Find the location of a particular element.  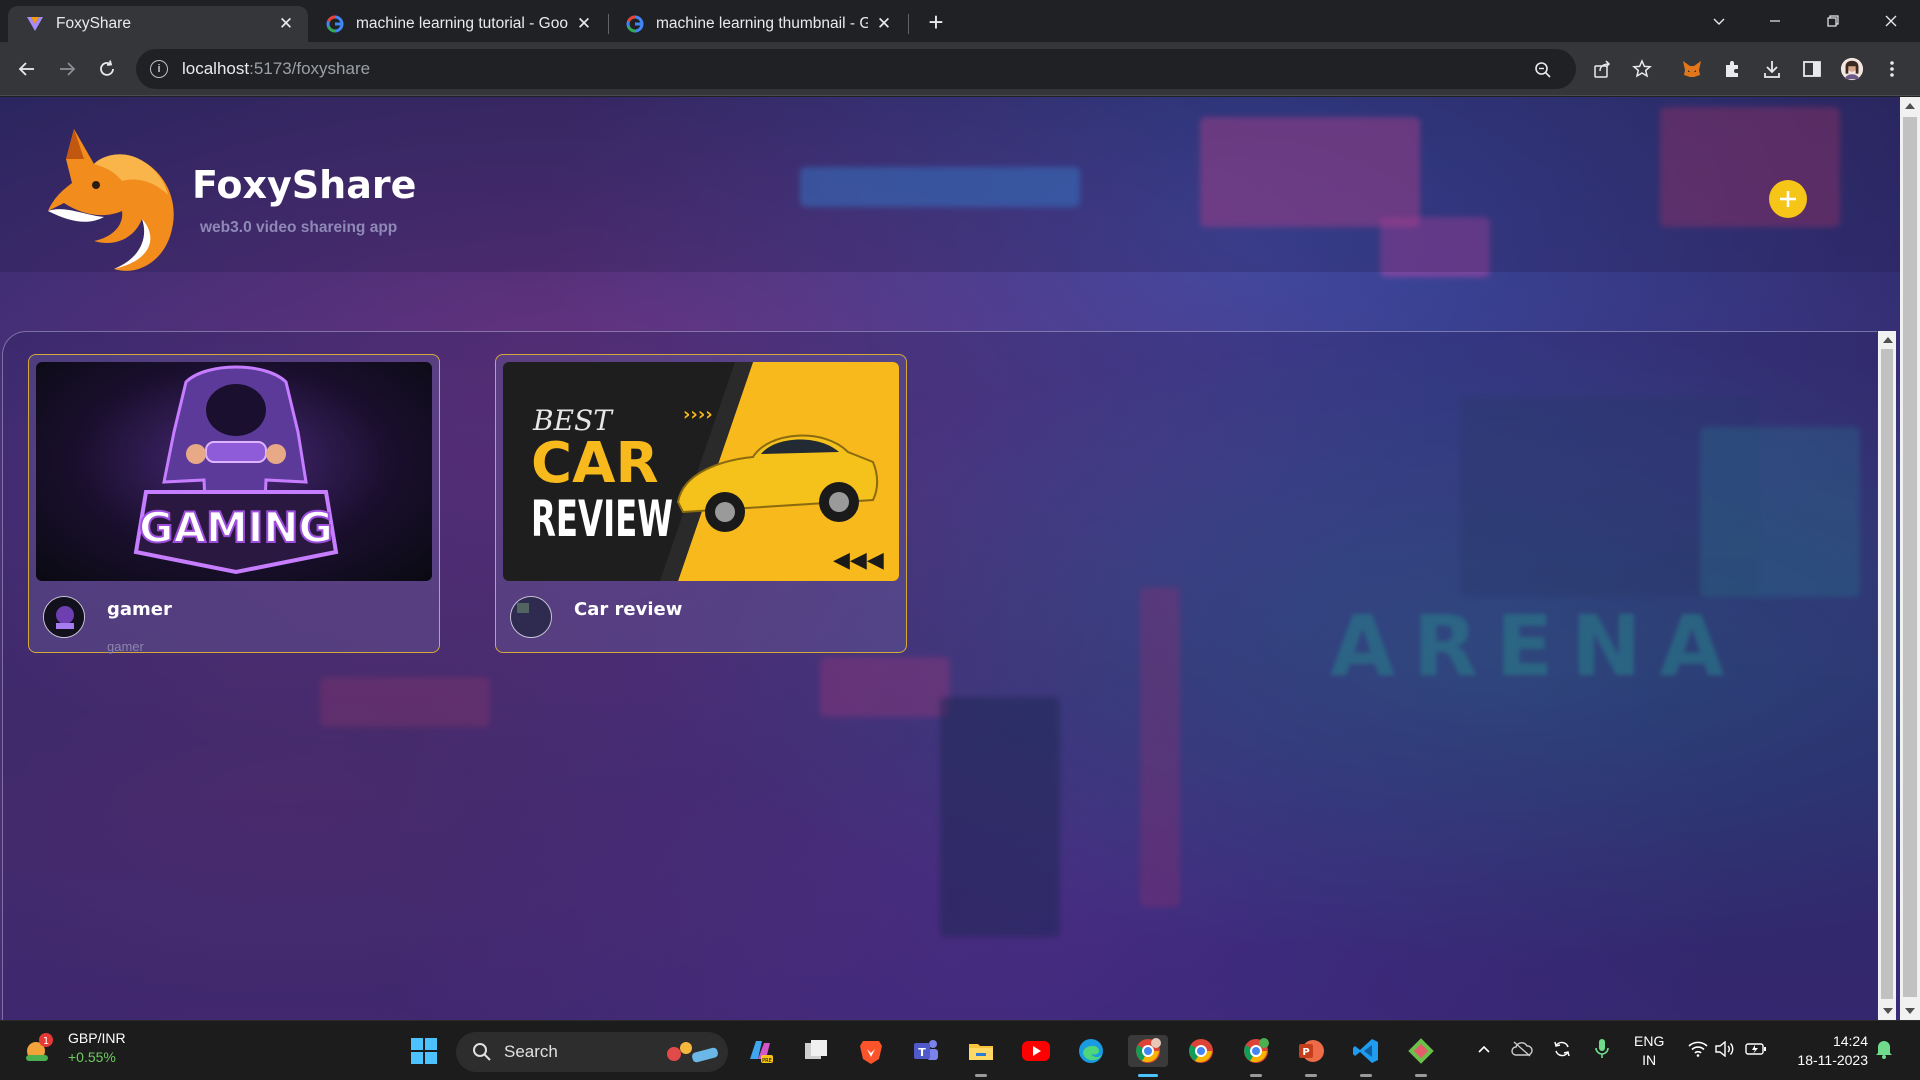

site-info-icon: i is located at coordinates (159, 69).